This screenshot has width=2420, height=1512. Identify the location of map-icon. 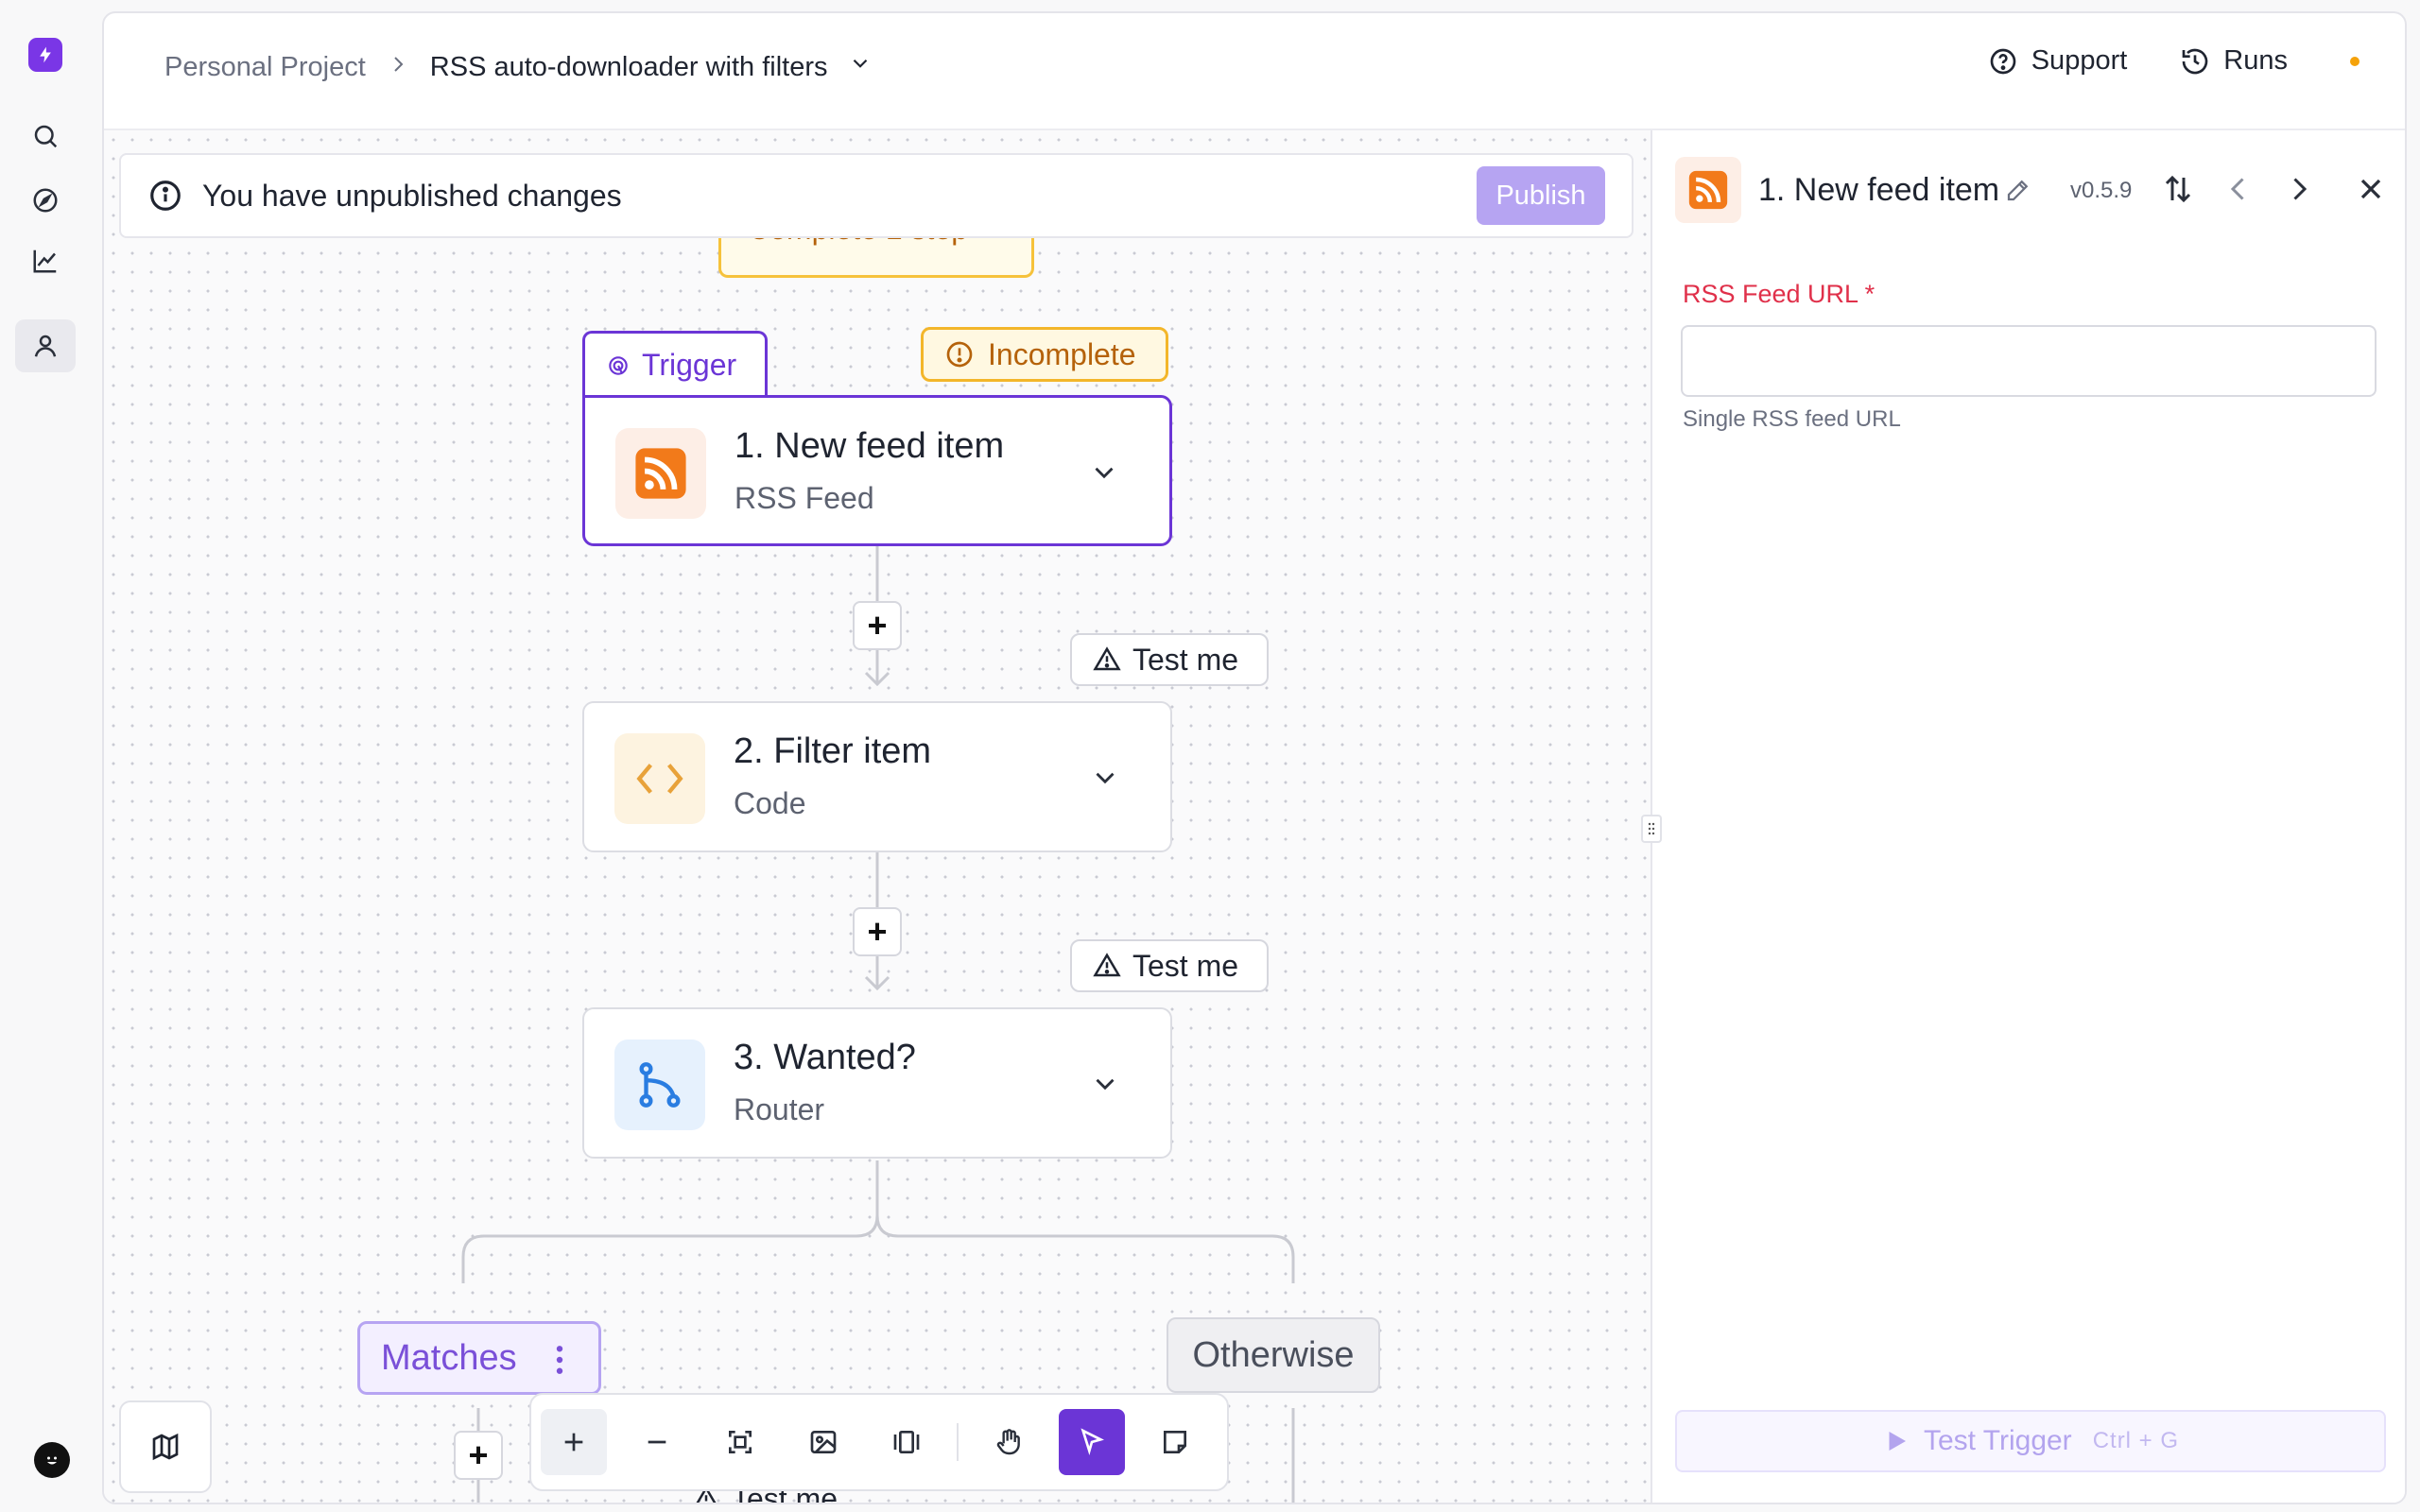
(165, 1447).